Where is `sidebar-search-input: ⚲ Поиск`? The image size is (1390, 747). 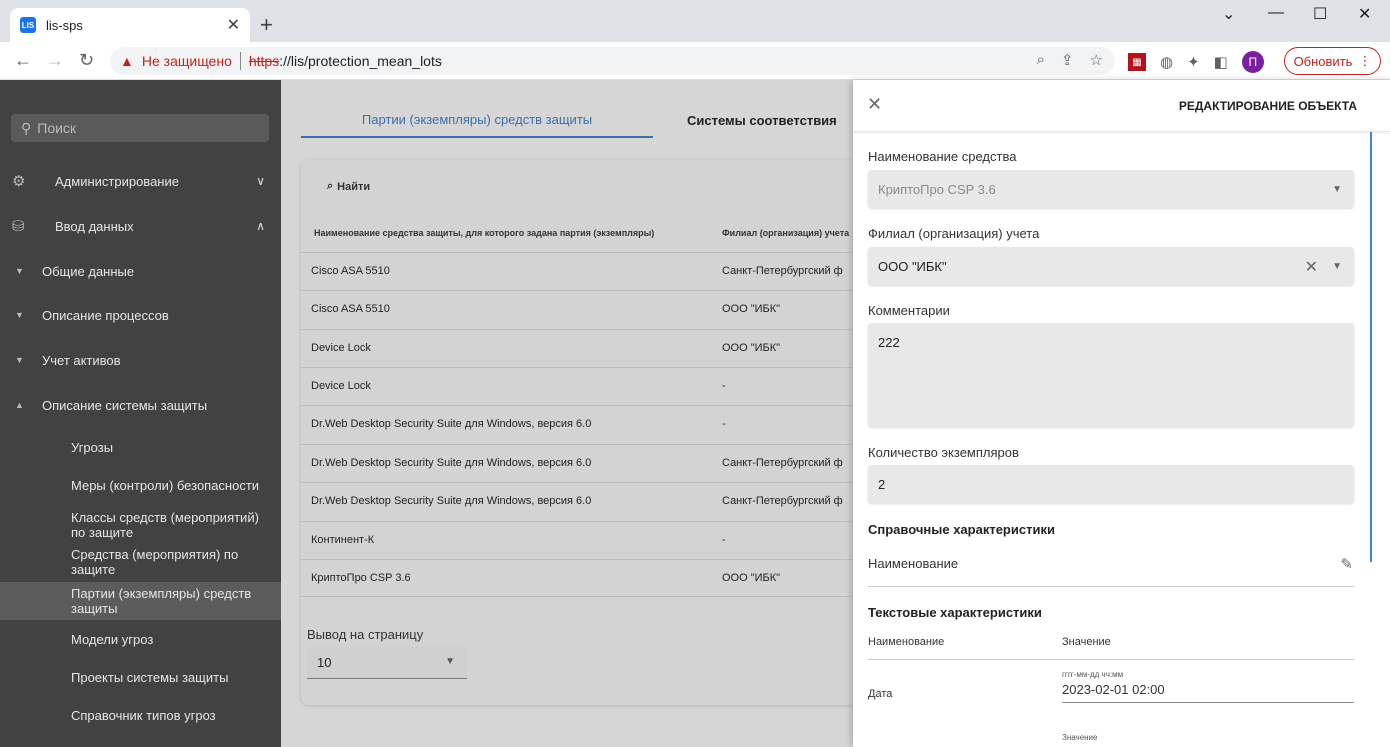
sidebar-search-input: ⚲ Поиск is located at coordinates (140, 128).